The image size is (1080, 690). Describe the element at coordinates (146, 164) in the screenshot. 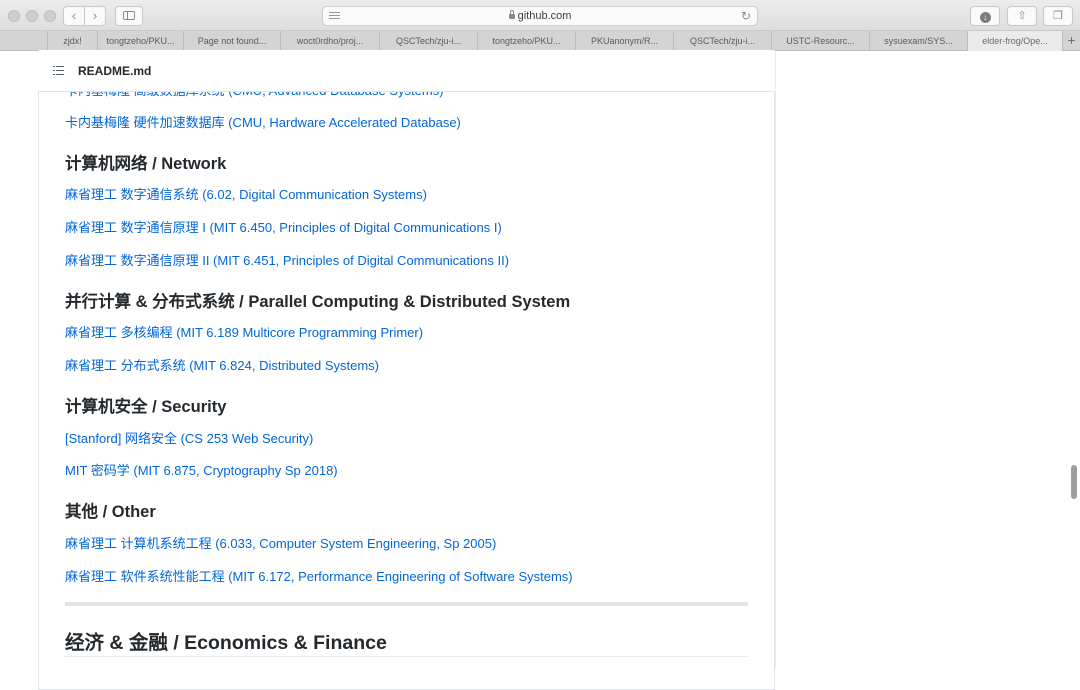

I see `section-heading-network: 计算机网络 / Network` at that location.